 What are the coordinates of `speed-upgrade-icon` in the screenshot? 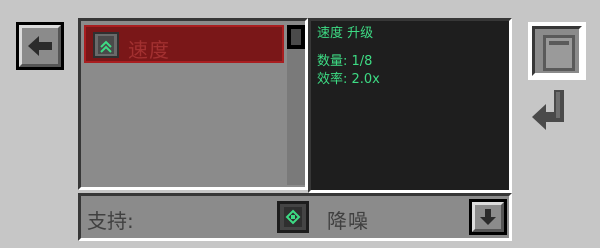 It's located at (106, 45).